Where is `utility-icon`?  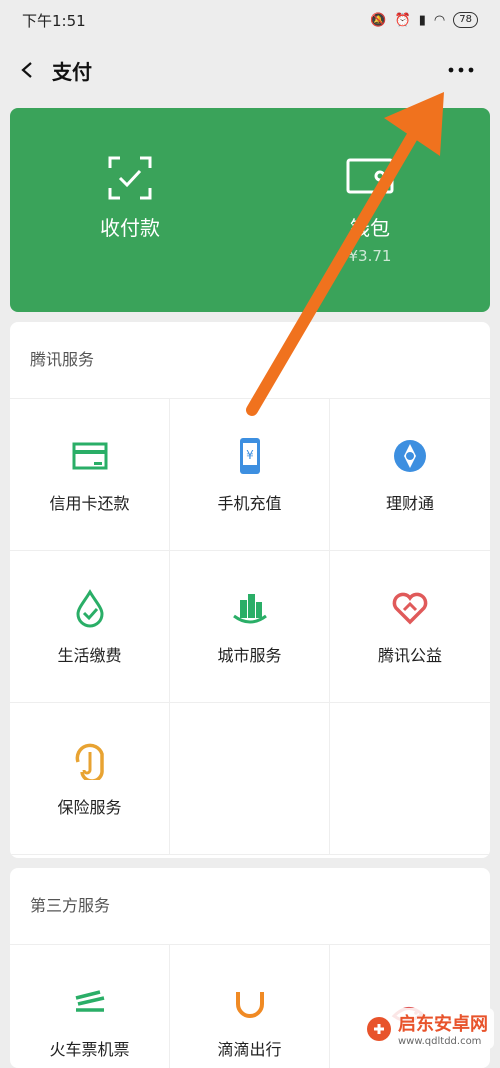 utility-icon is located at coordinates (89, 607).